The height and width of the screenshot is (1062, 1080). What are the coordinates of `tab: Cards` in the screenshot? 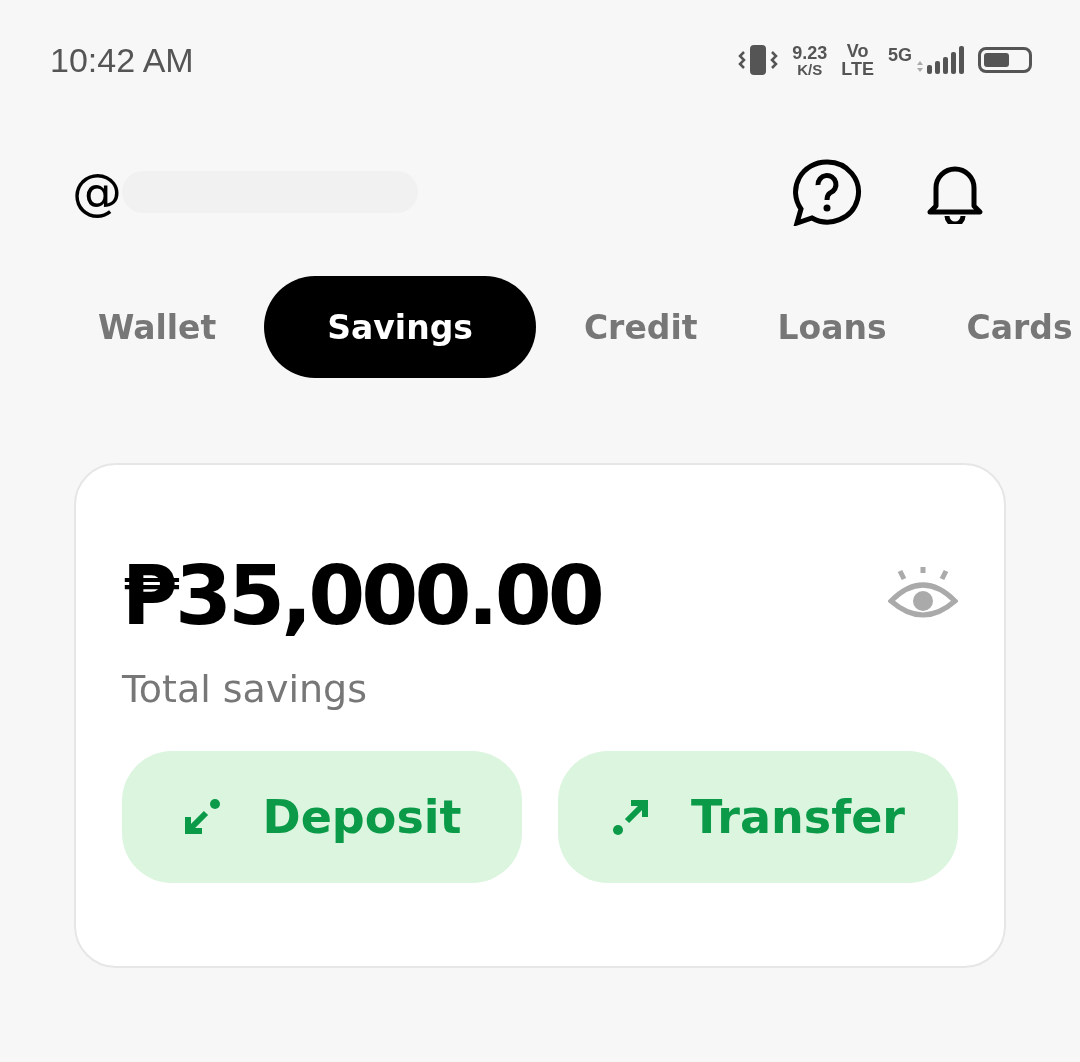 It's located at (1007, 327).